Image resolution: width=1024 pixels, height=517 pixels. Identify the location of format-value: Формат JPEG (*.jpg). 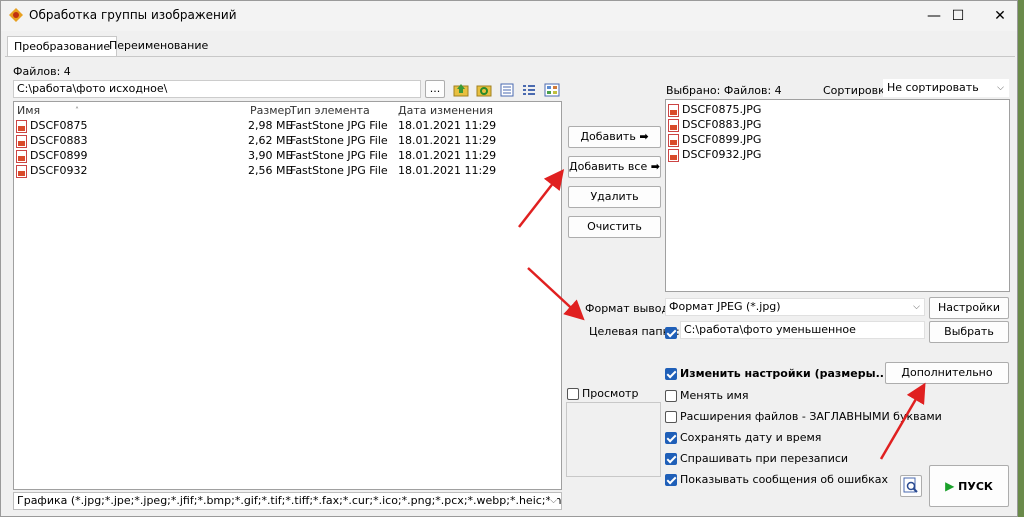
(725, 306).